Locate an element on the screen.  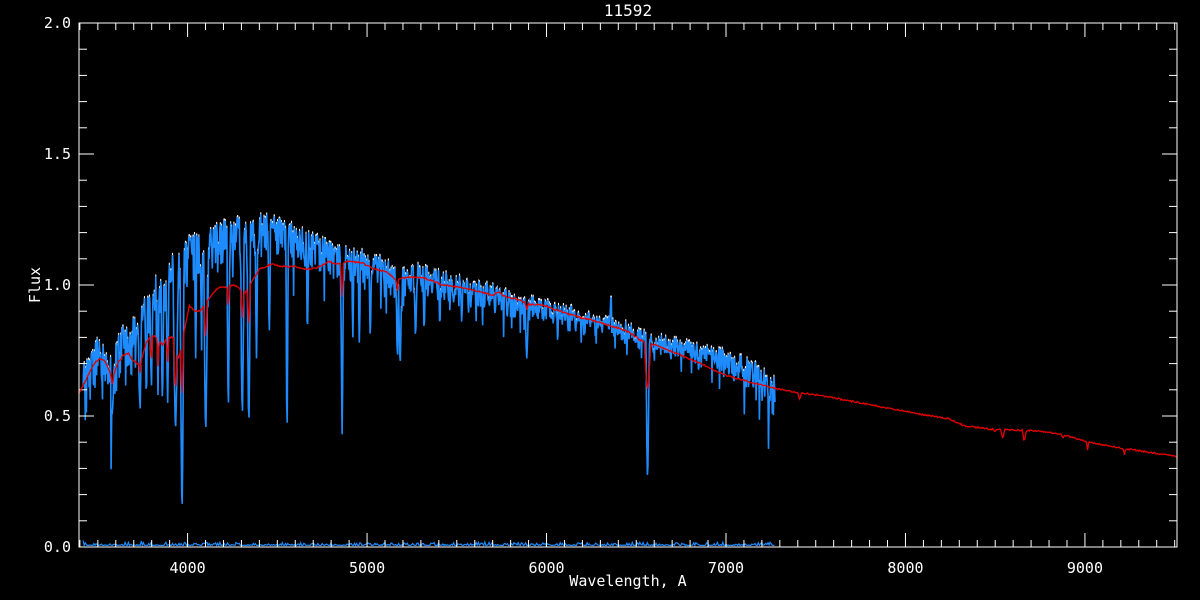
y-tick-label: 0.5 is located at coordinates (57, 416).